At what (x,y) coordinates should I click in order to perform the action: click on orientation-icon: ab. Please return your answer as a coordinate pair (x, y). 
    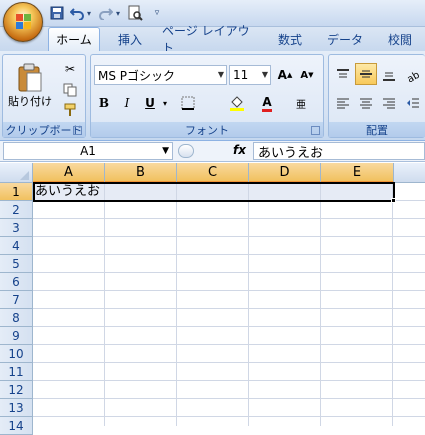
    Looking at the image, I should click on (413, 75).